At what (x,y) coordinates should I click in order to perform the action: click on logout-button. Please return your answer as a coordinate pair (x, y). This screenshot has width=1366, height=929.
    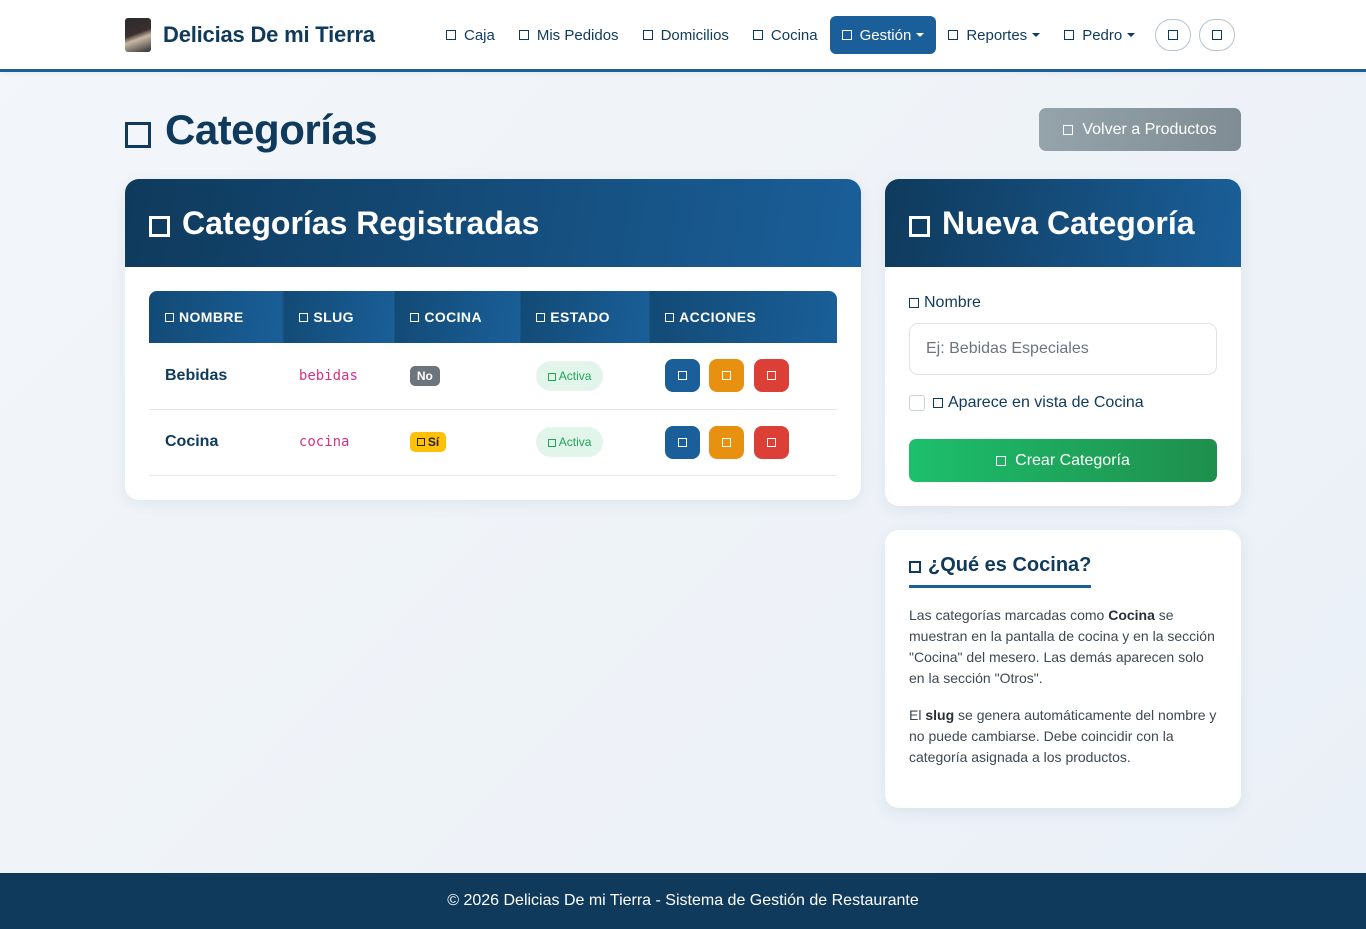
    Looking at the image, I should click on (1217, 35).